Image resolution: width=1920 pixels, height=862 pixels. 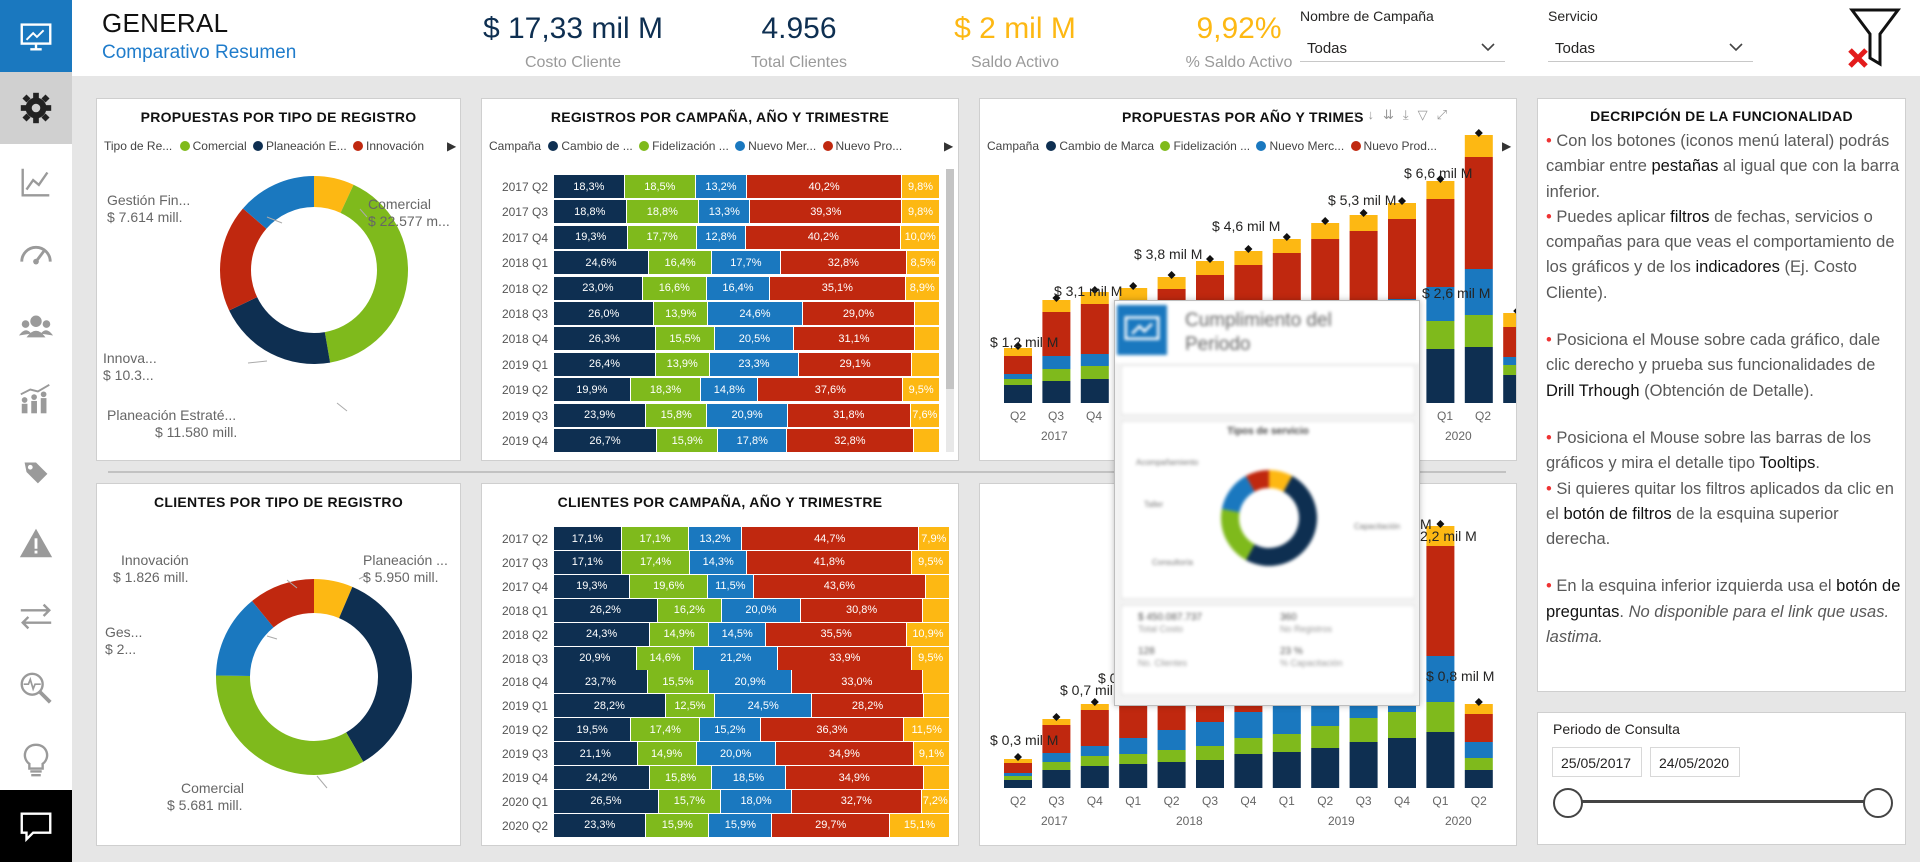 What do you see at coordinates (36, 400) in the screenshot?
I see `nav-growth-button` at bounding box center [36, 400].